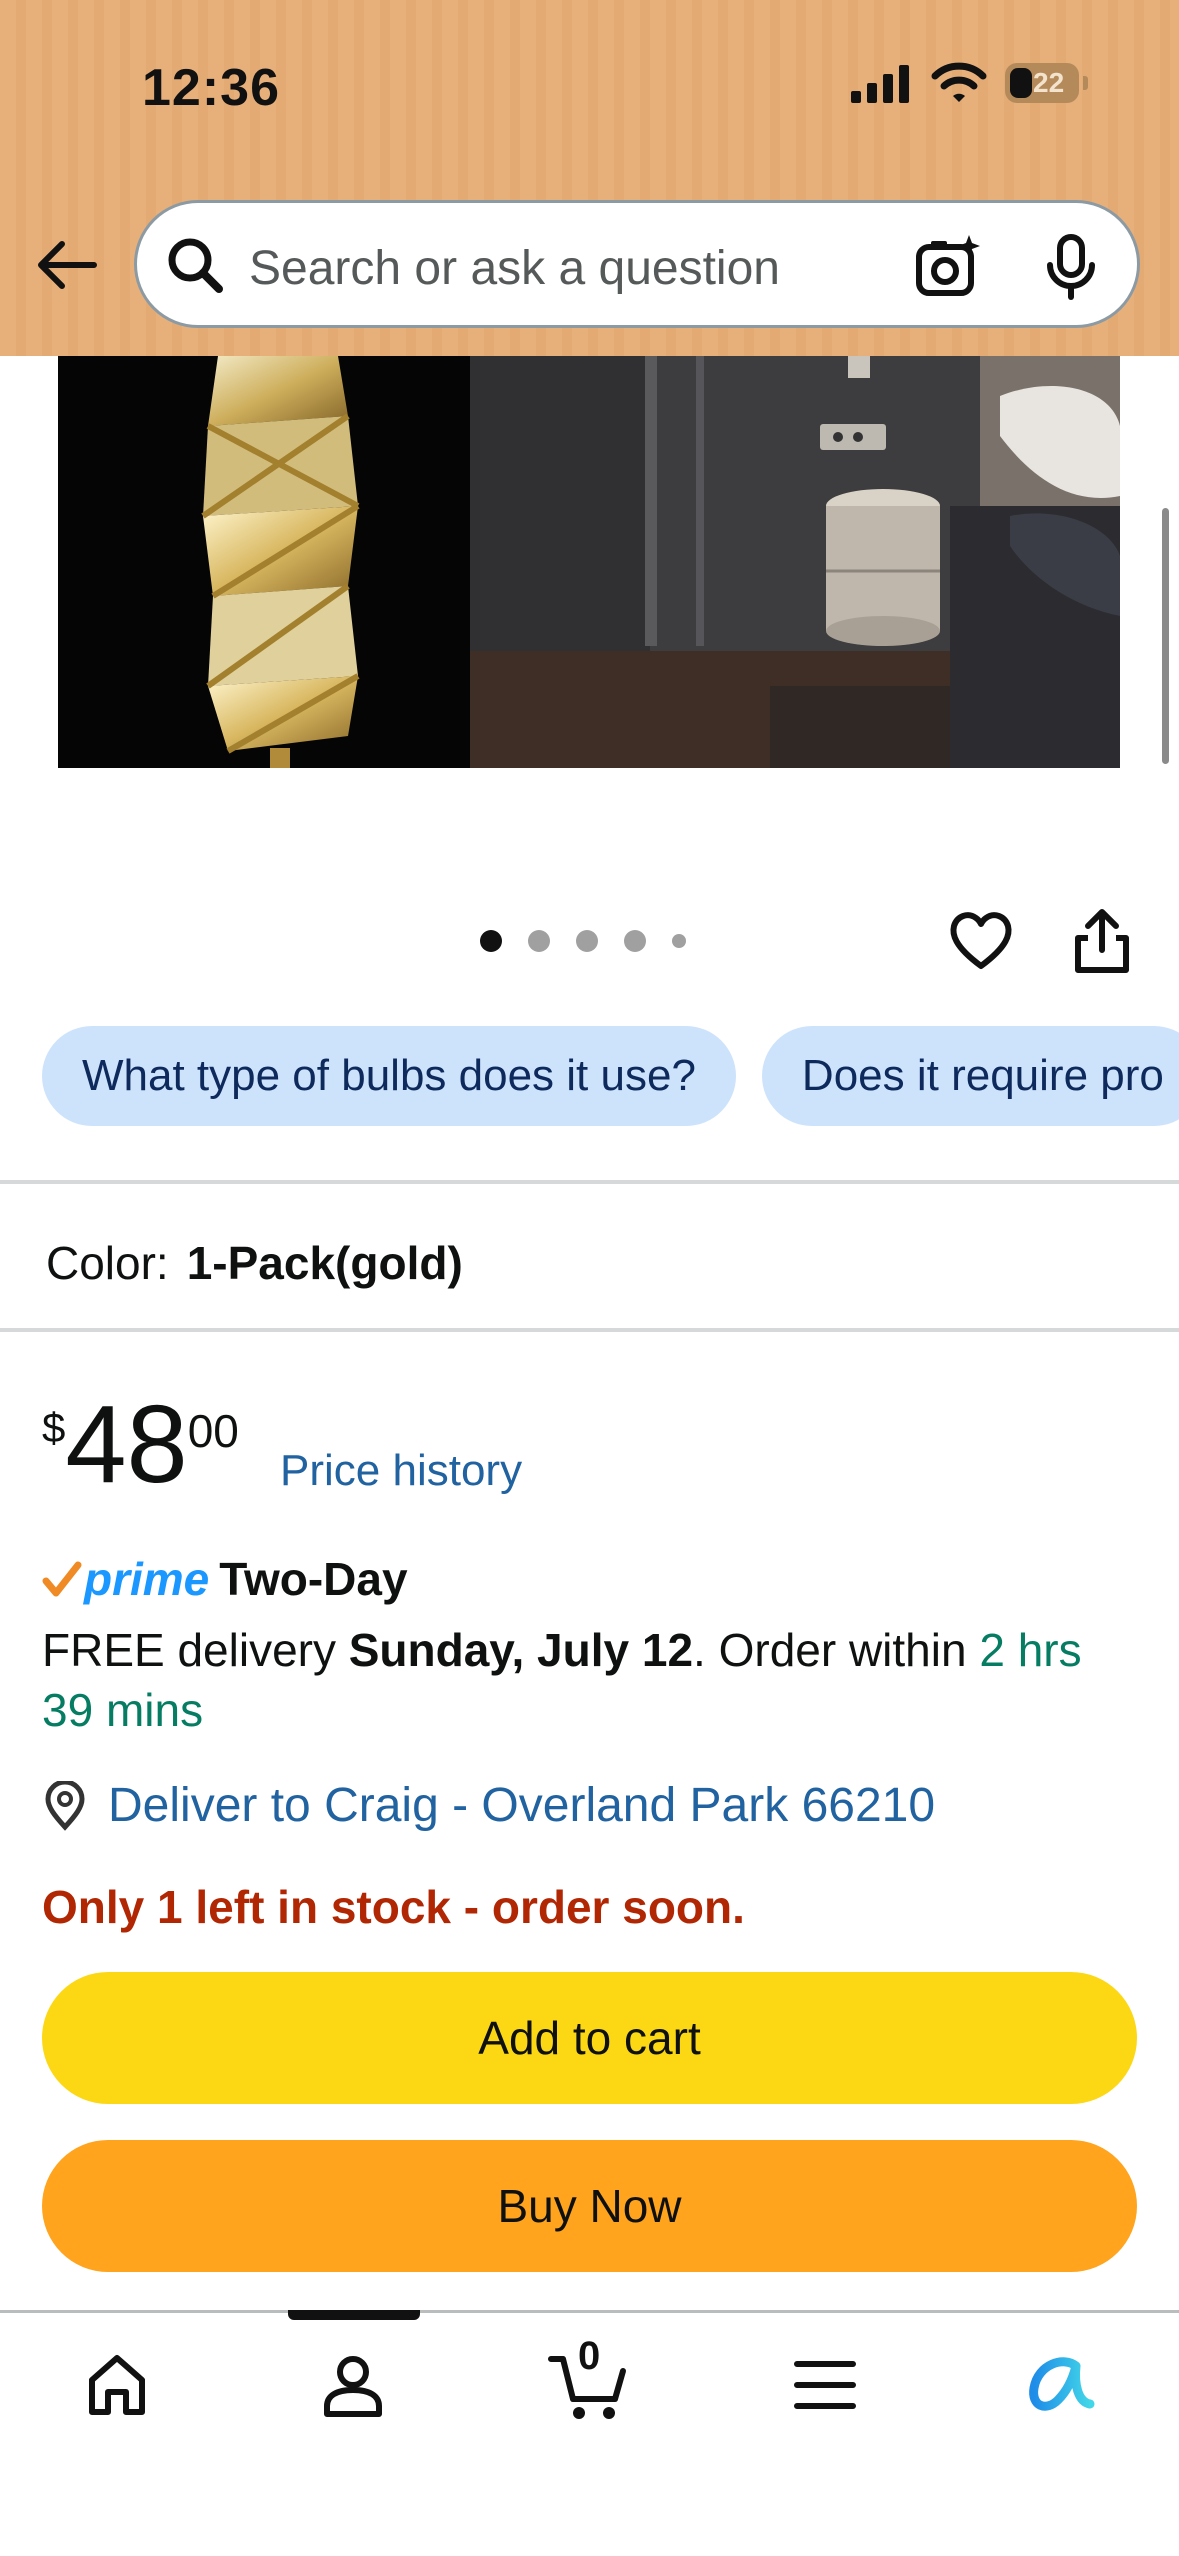  What do you see at coordinates (880, 84) in the screenshot?
I see `signal-icon` at bounding box center [880, 84].